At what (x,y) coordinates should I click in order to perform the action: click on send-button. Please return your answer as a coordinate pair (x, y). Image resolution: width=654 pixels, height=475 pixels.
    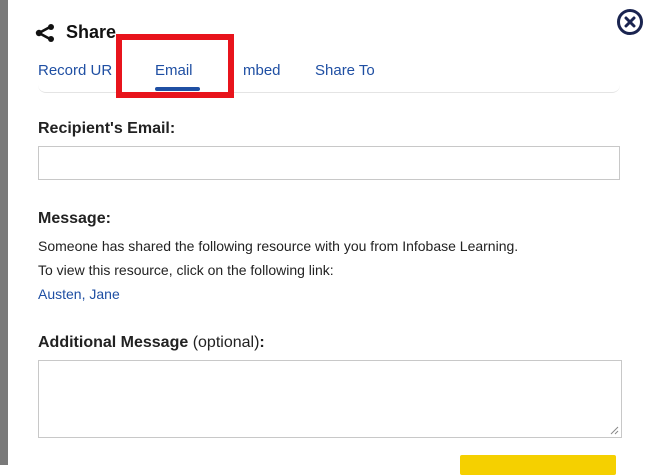
    Looking at the image, I should click on (538, 465).